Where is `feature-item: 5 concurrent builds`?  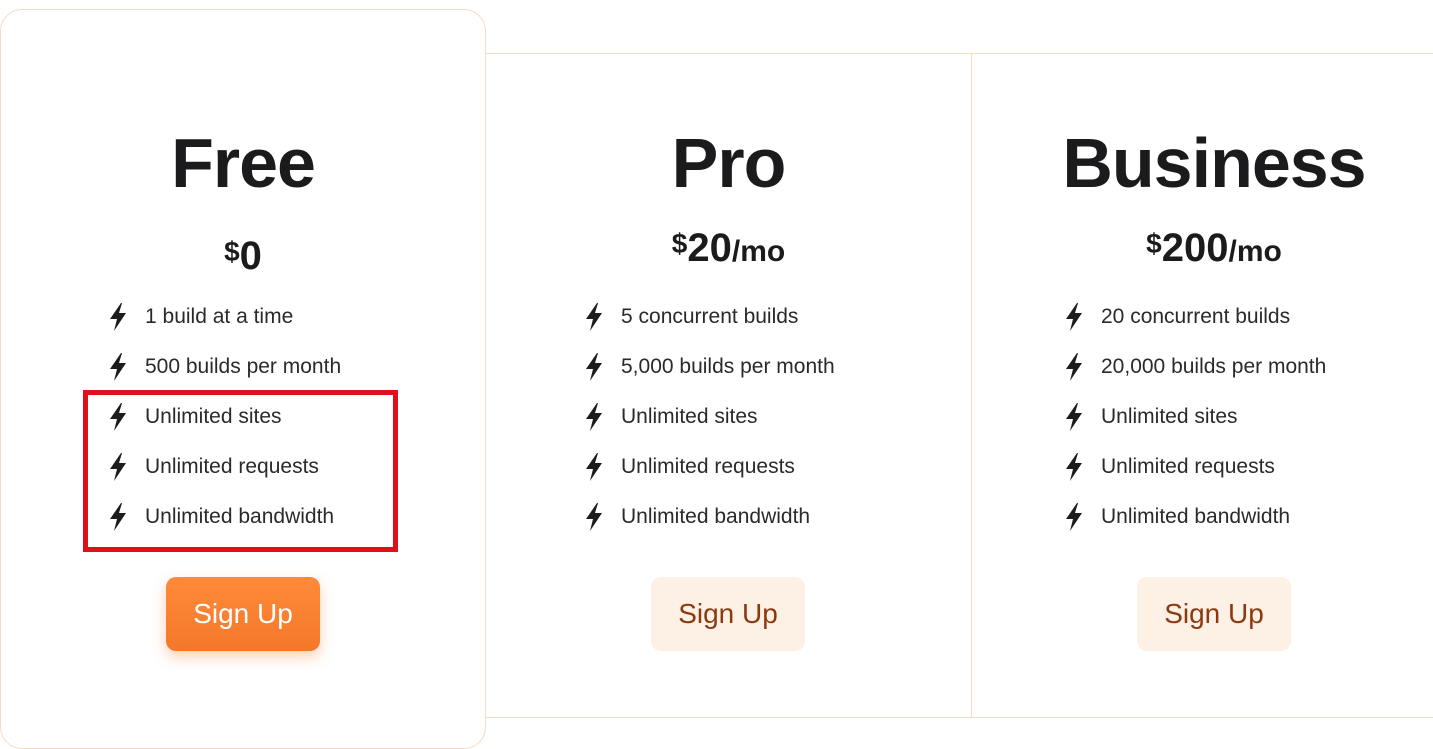 feature-item: 5 concurrent builds is located at coordinates (709, 317).